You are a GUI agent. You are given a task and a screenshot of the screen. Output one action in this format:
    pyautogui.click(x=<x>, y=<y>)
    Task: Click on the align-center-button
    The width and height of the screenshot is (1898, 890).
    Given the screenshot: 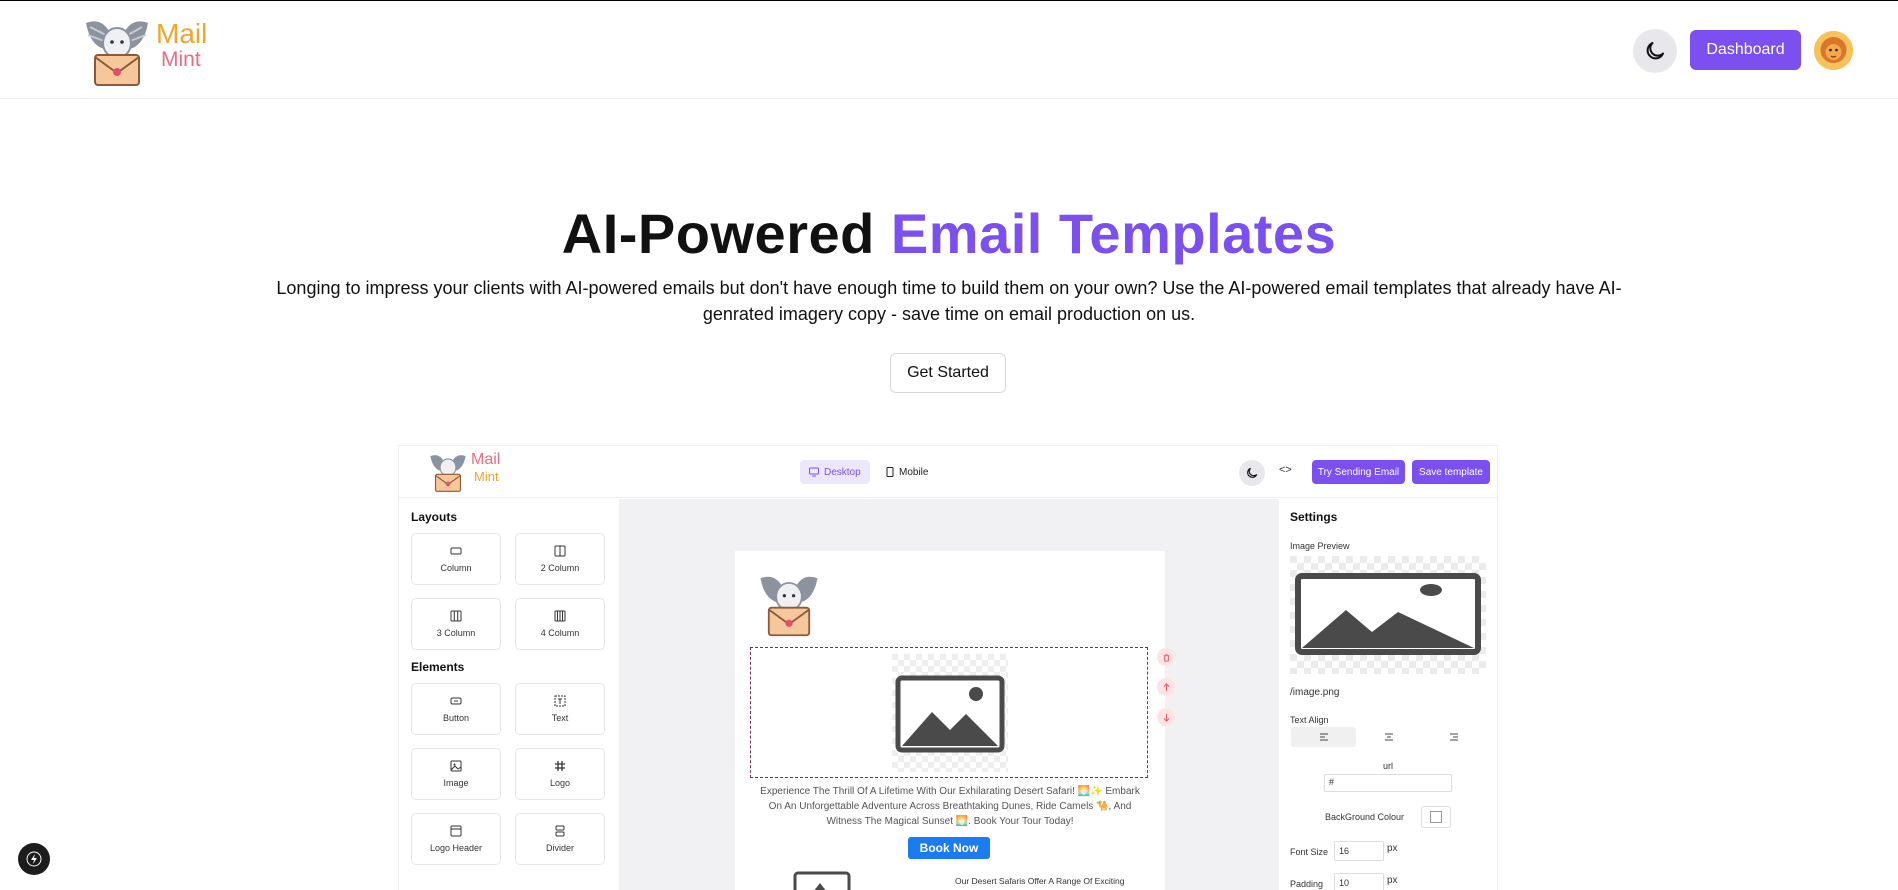 What is the action you would take?
    pyautogui.click(x=1388, y=737)
    